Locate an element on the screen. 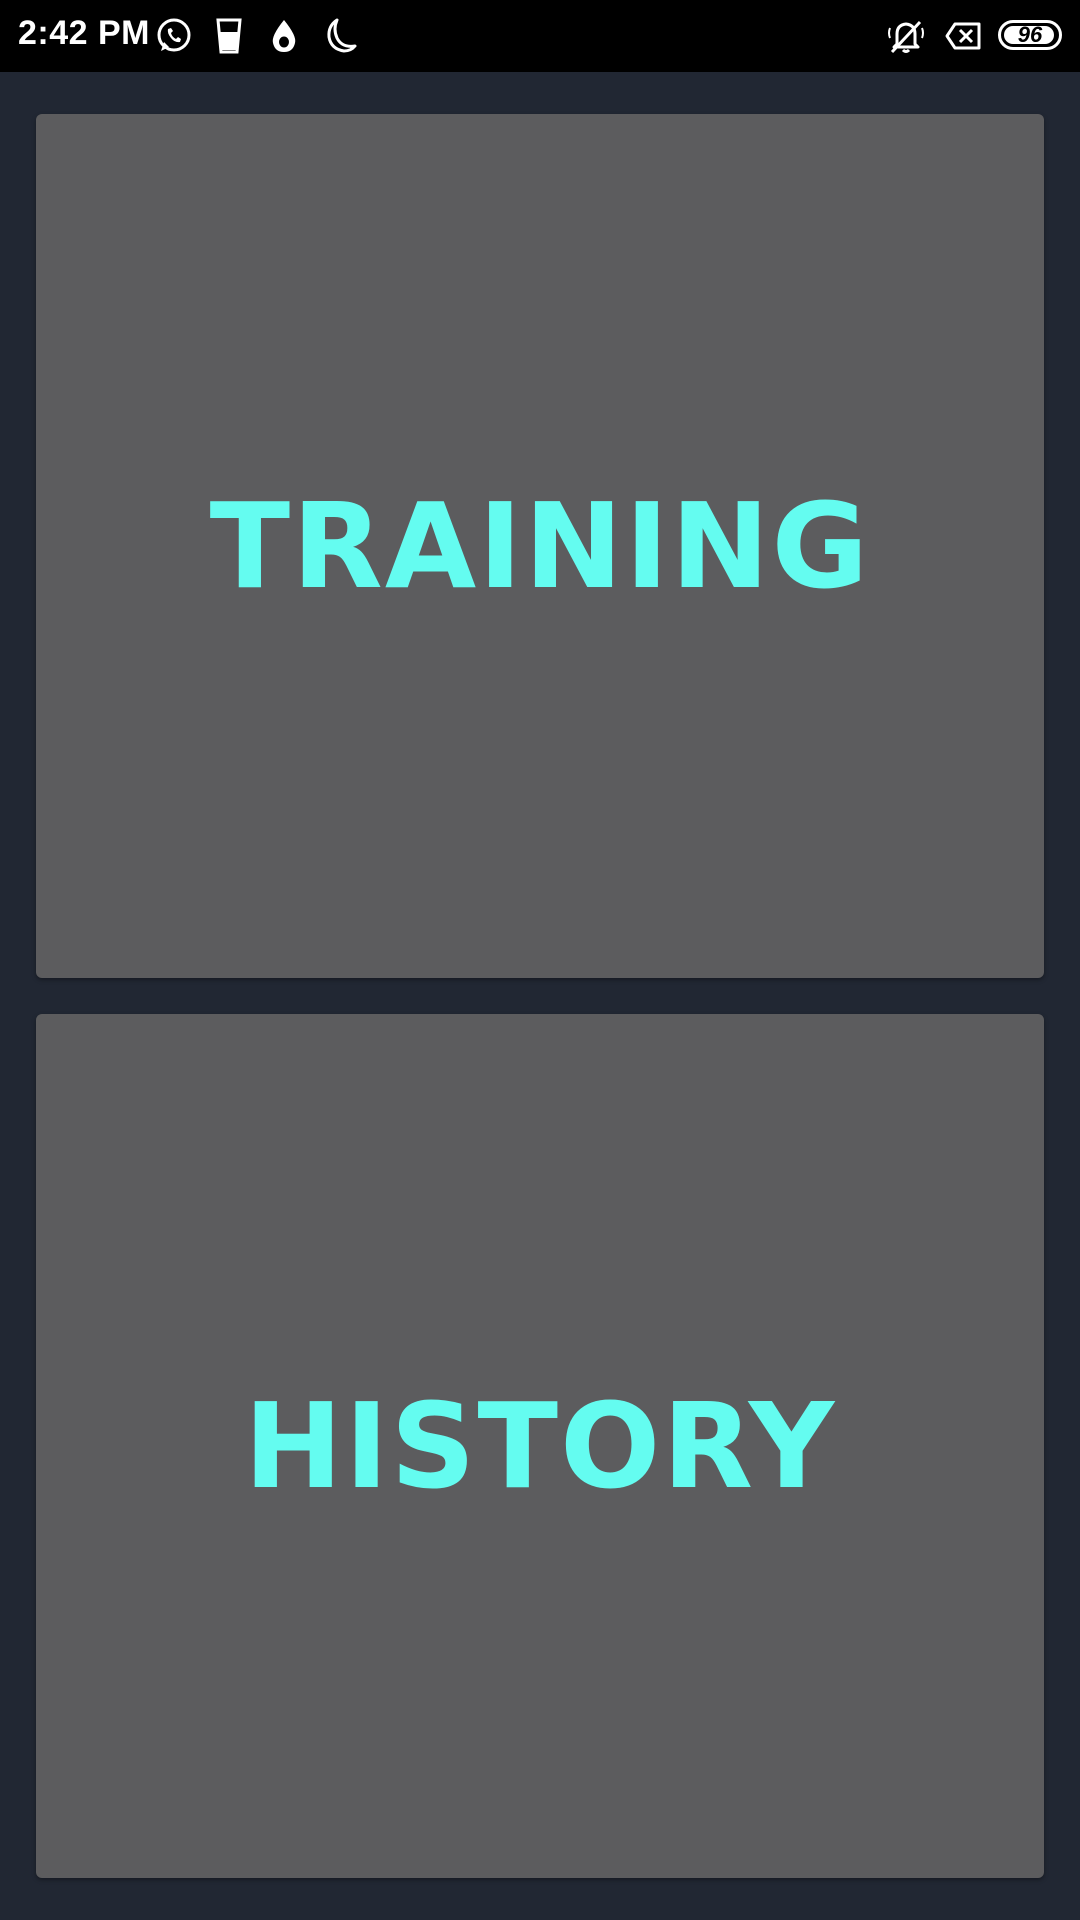  glass-icon is located at coordinates (229, 36).